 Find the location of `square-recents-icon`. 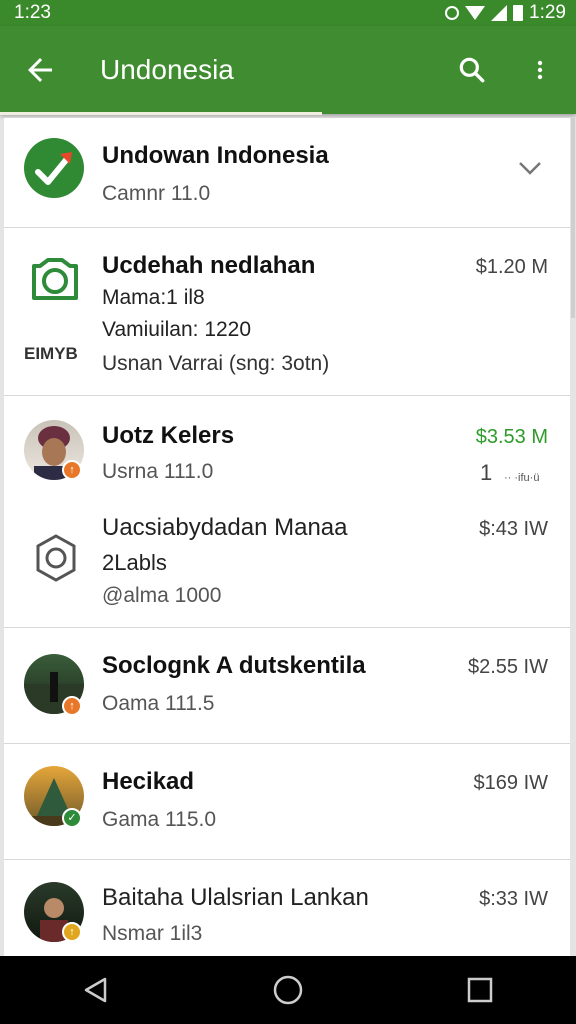

square-recents-icon is located at coordinates (480, 990).